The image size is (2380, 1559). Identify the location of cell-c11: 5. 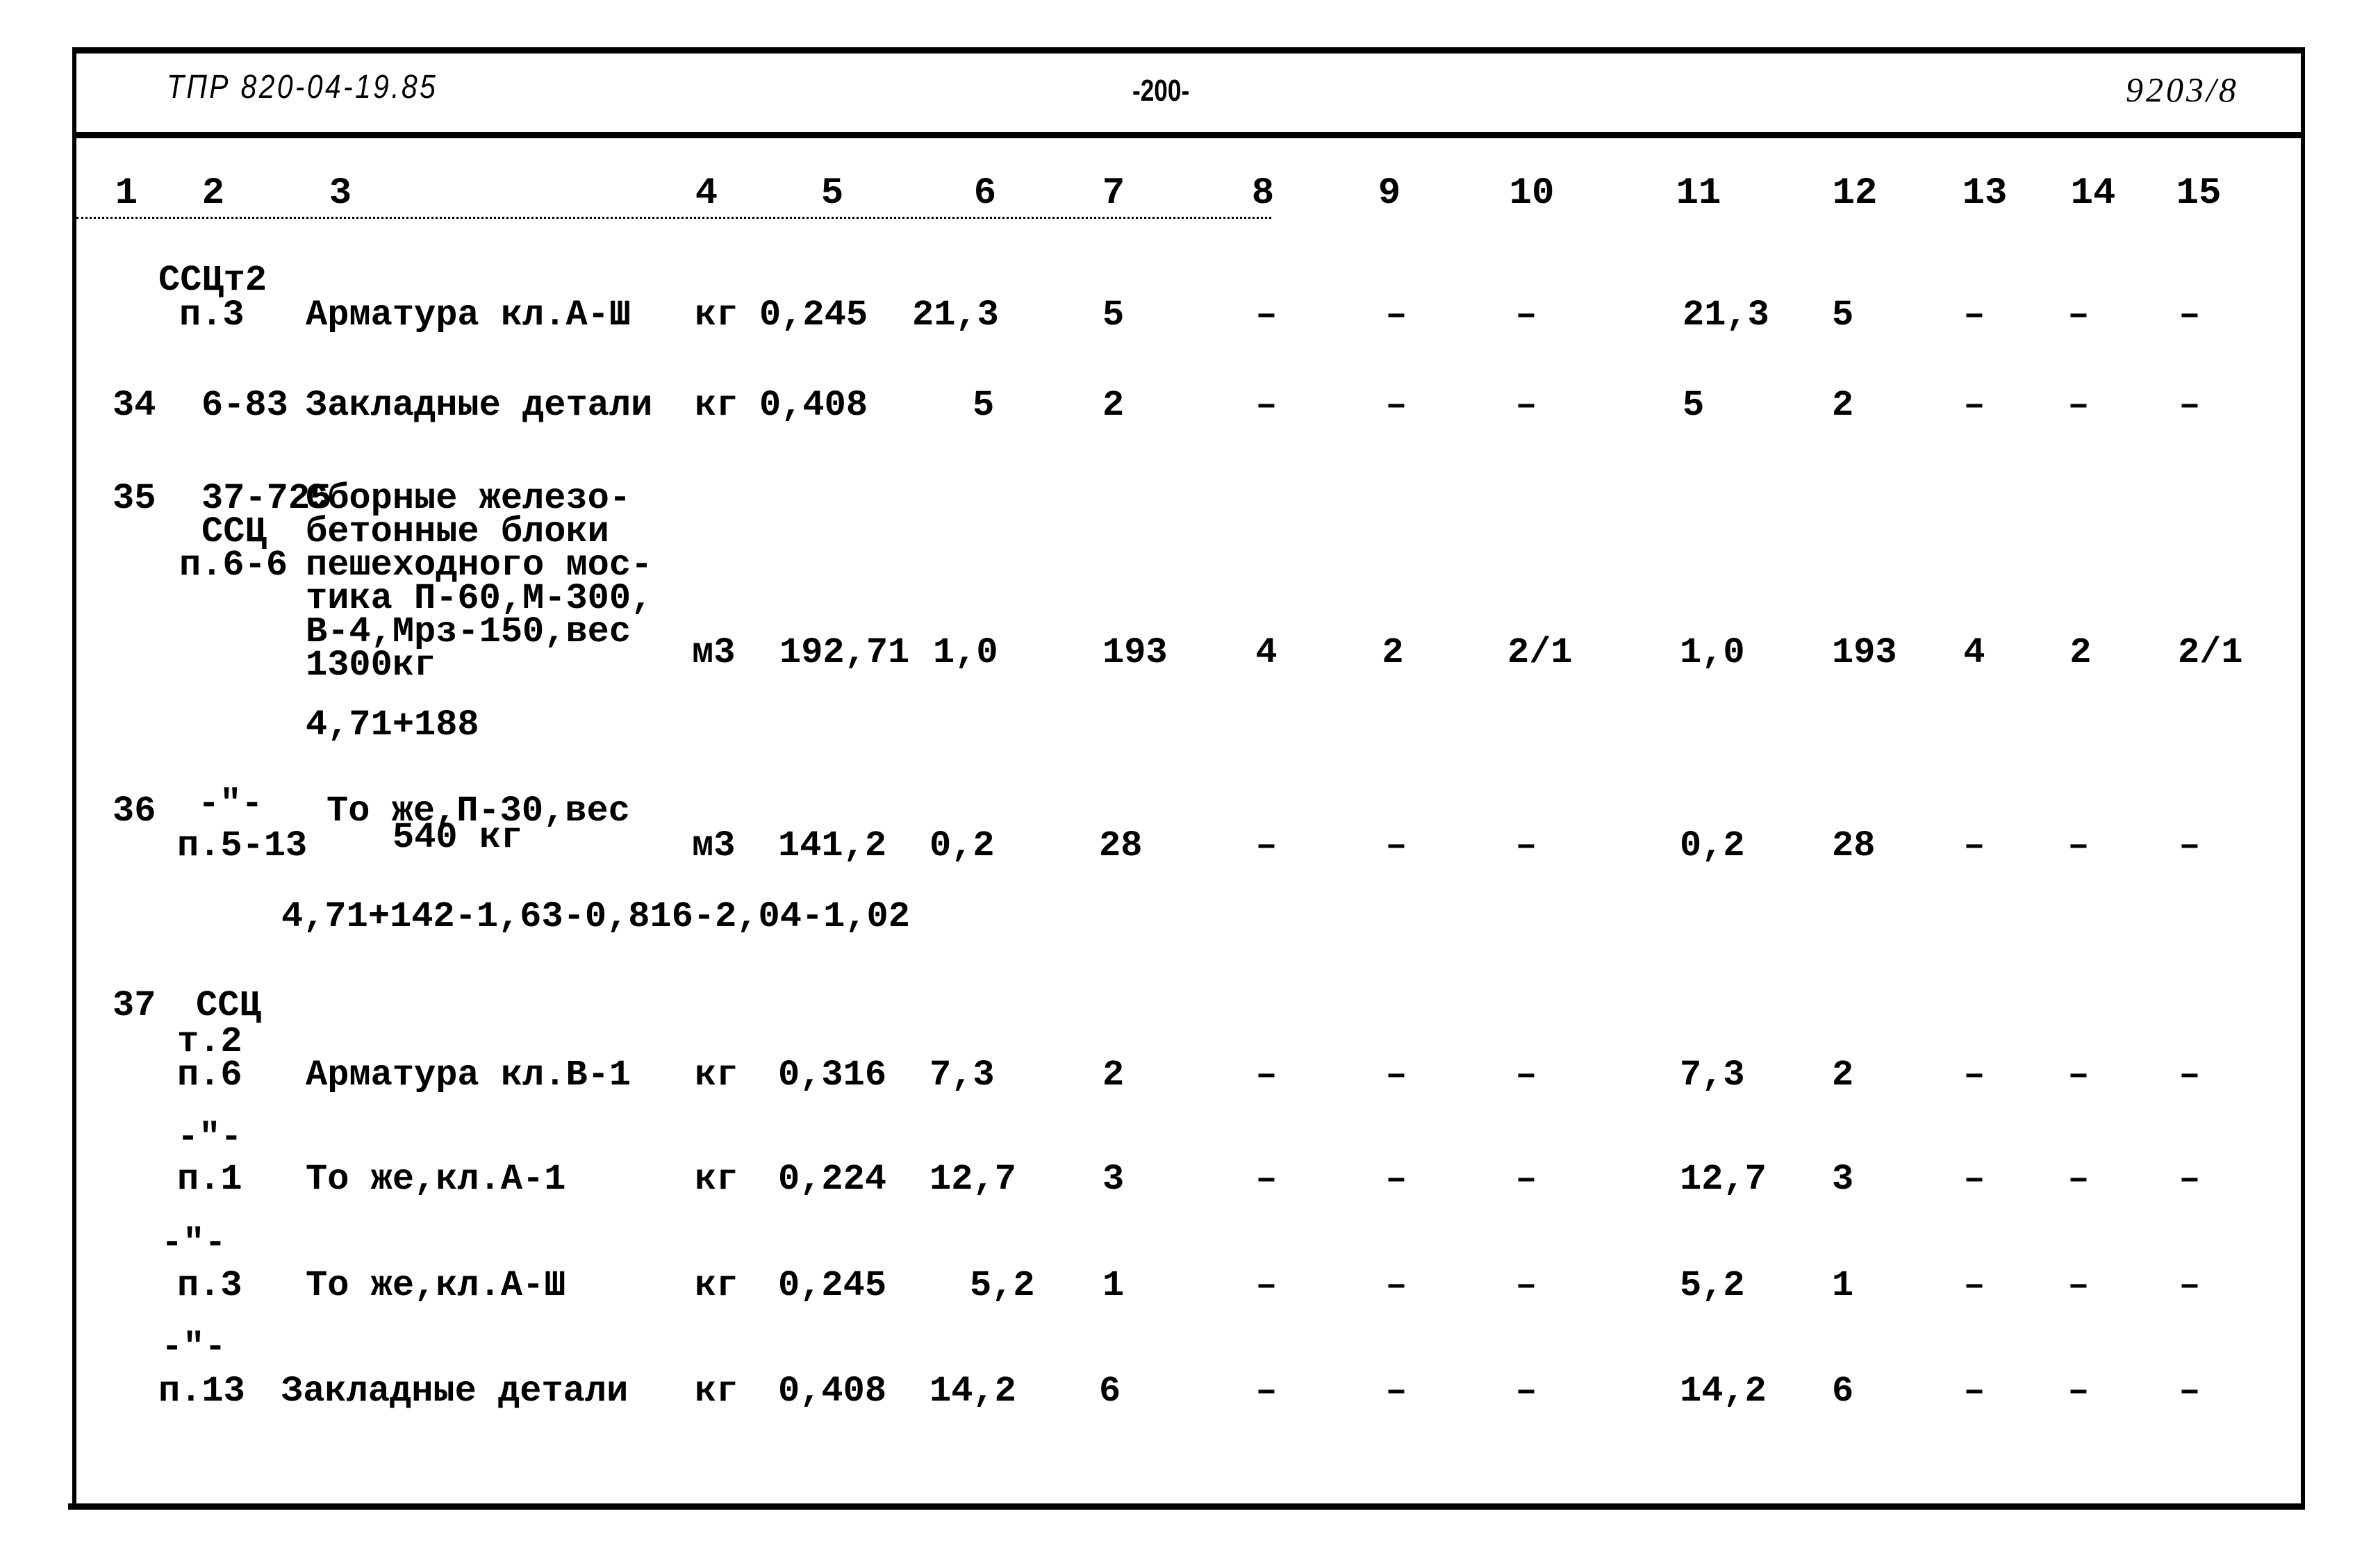
(1694, 405).